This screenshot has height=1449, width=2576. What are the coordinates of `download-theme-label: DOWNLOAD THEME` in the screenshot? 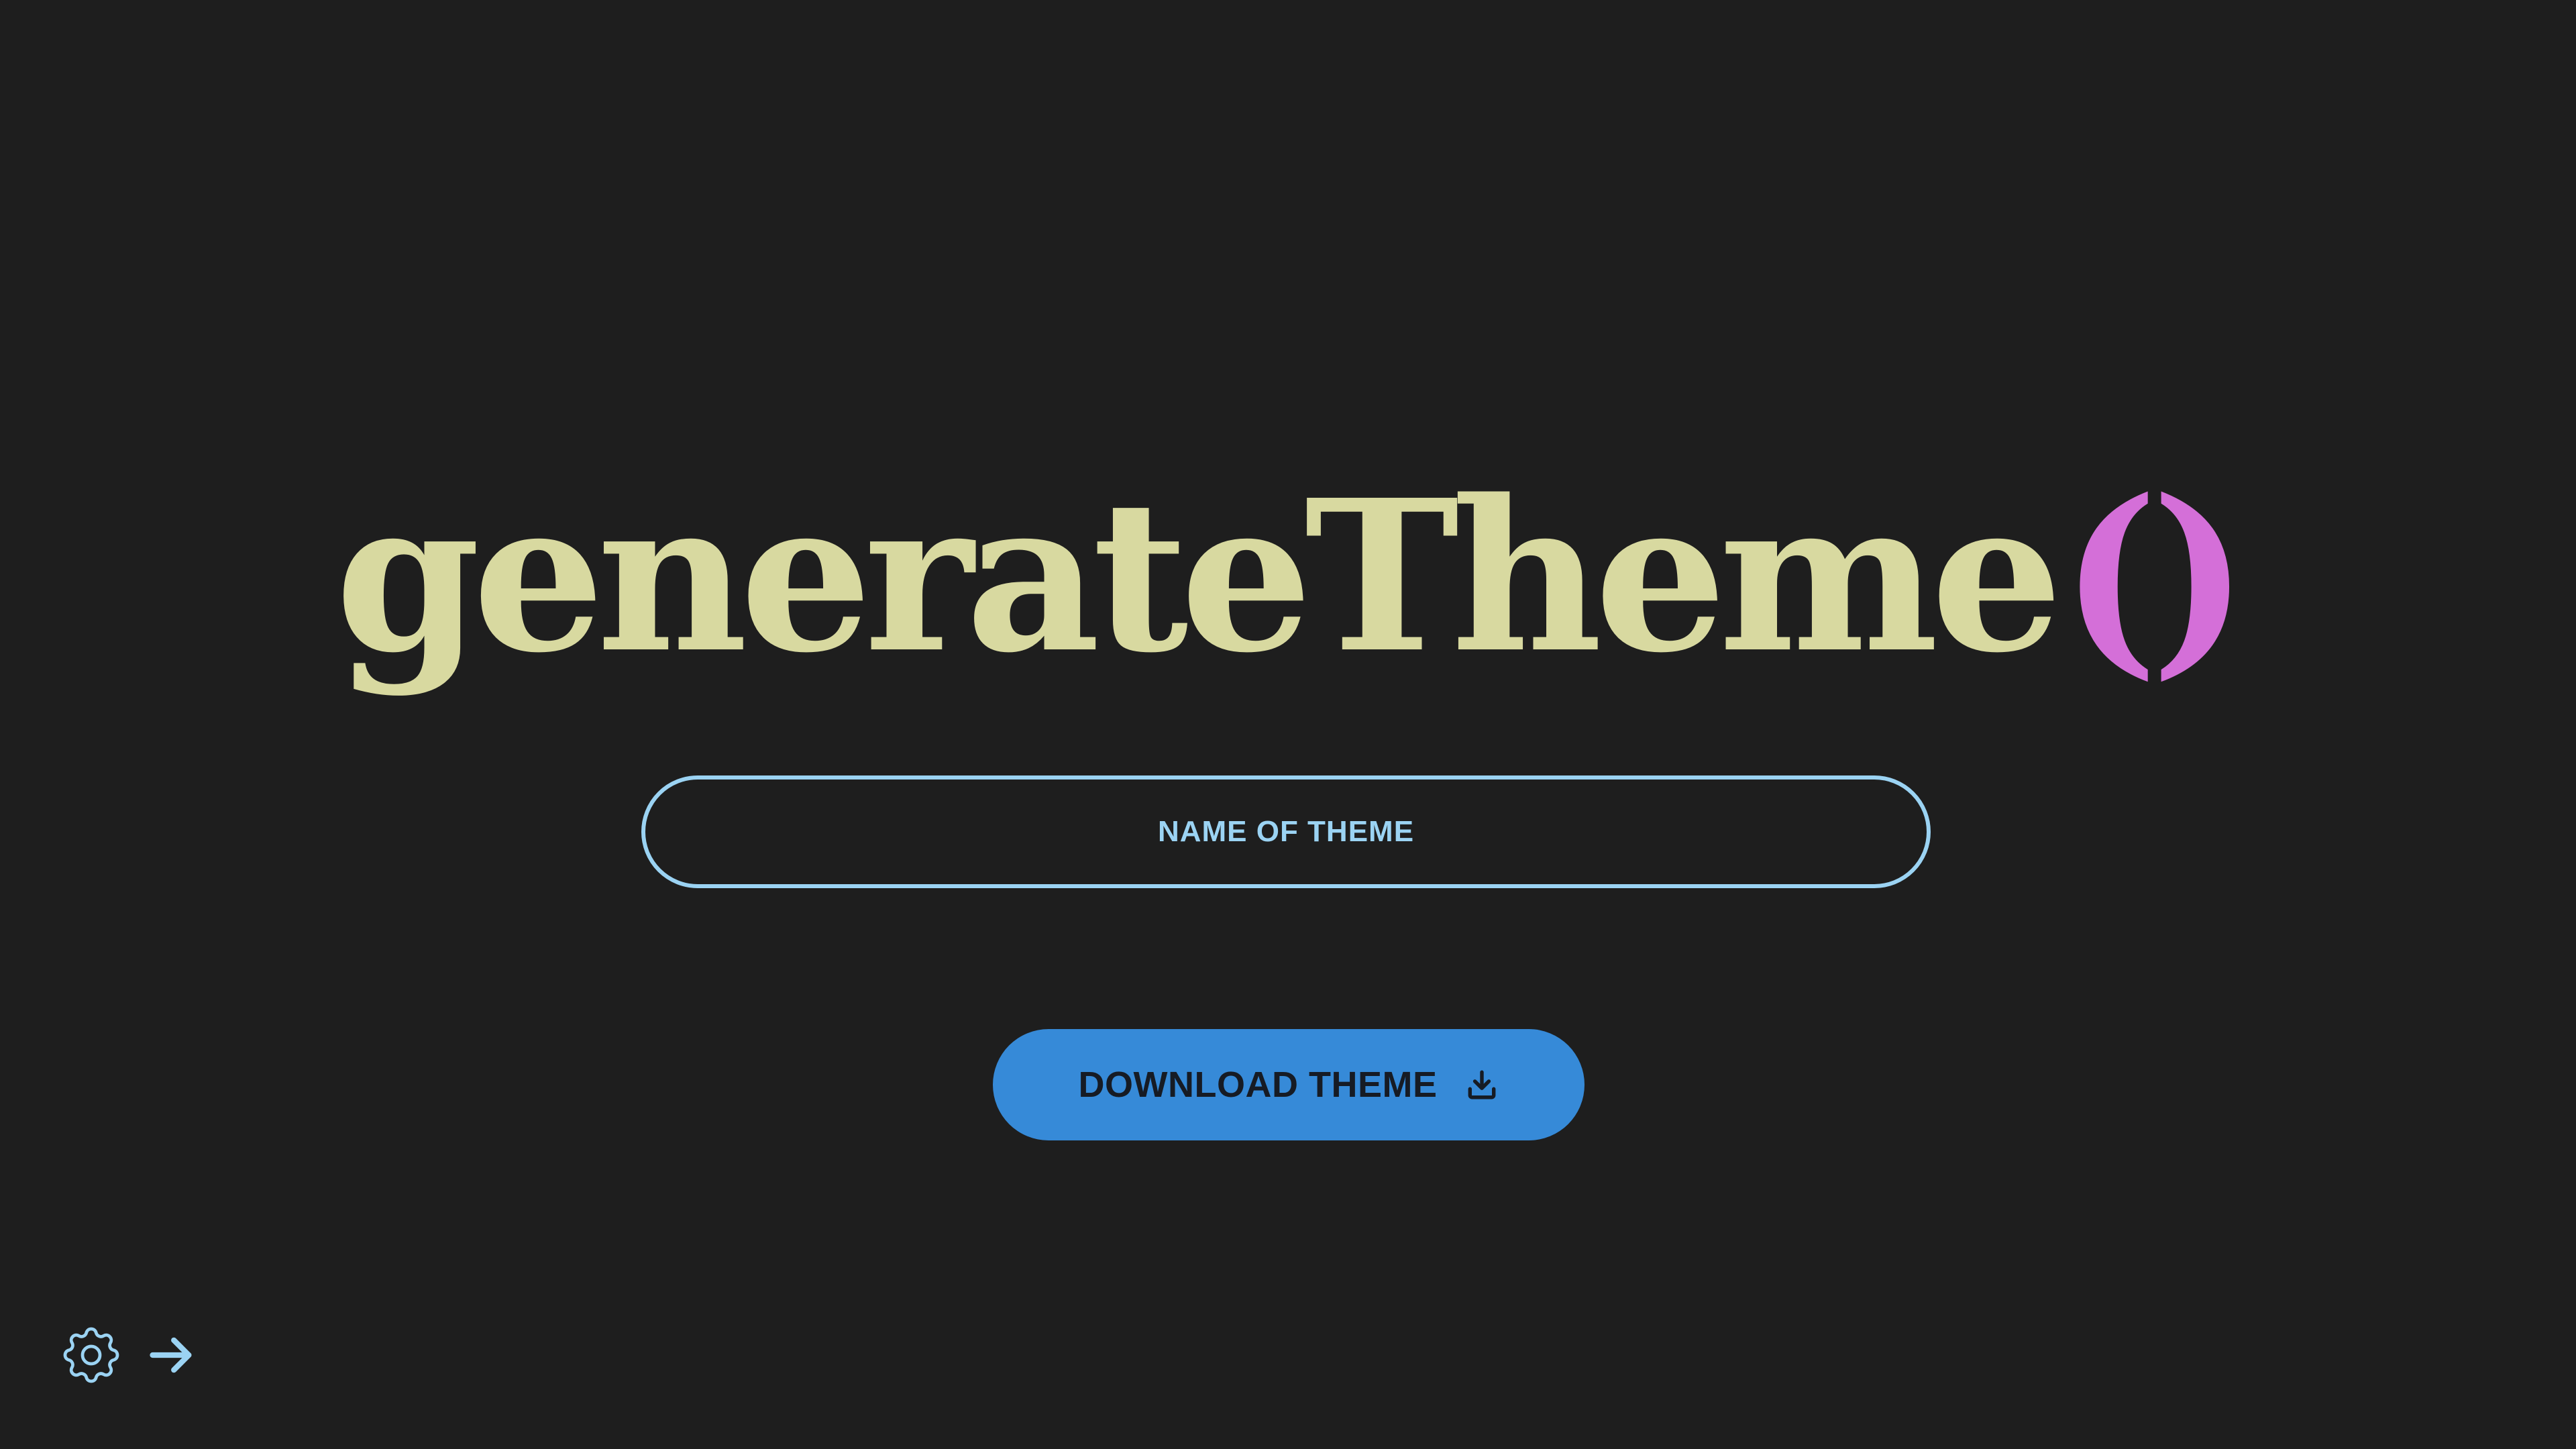 It's located at (1258, 1085).